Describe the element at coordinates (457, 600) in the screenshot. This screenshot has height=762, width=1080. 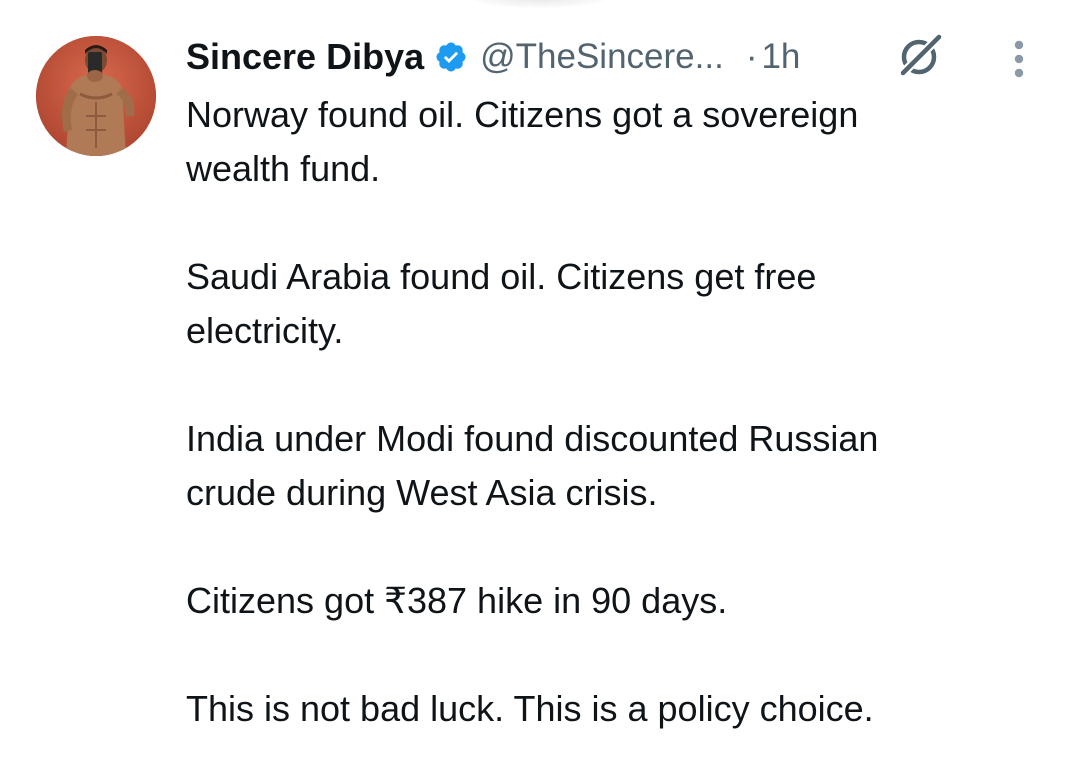
I see `tweet-line: Citizens got ₹387 hike in 90 days.` at that location.